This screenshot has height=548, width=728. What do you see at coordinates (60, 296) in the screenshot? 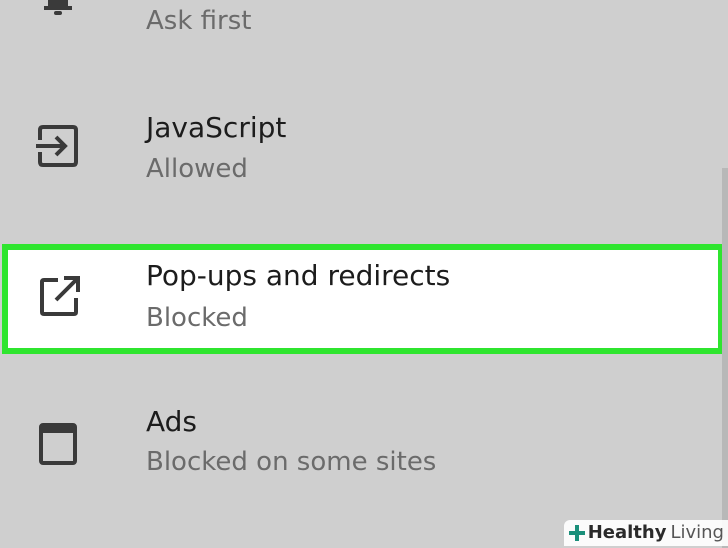
I see `open-in-new-icon` at bounding box center [60, 296].